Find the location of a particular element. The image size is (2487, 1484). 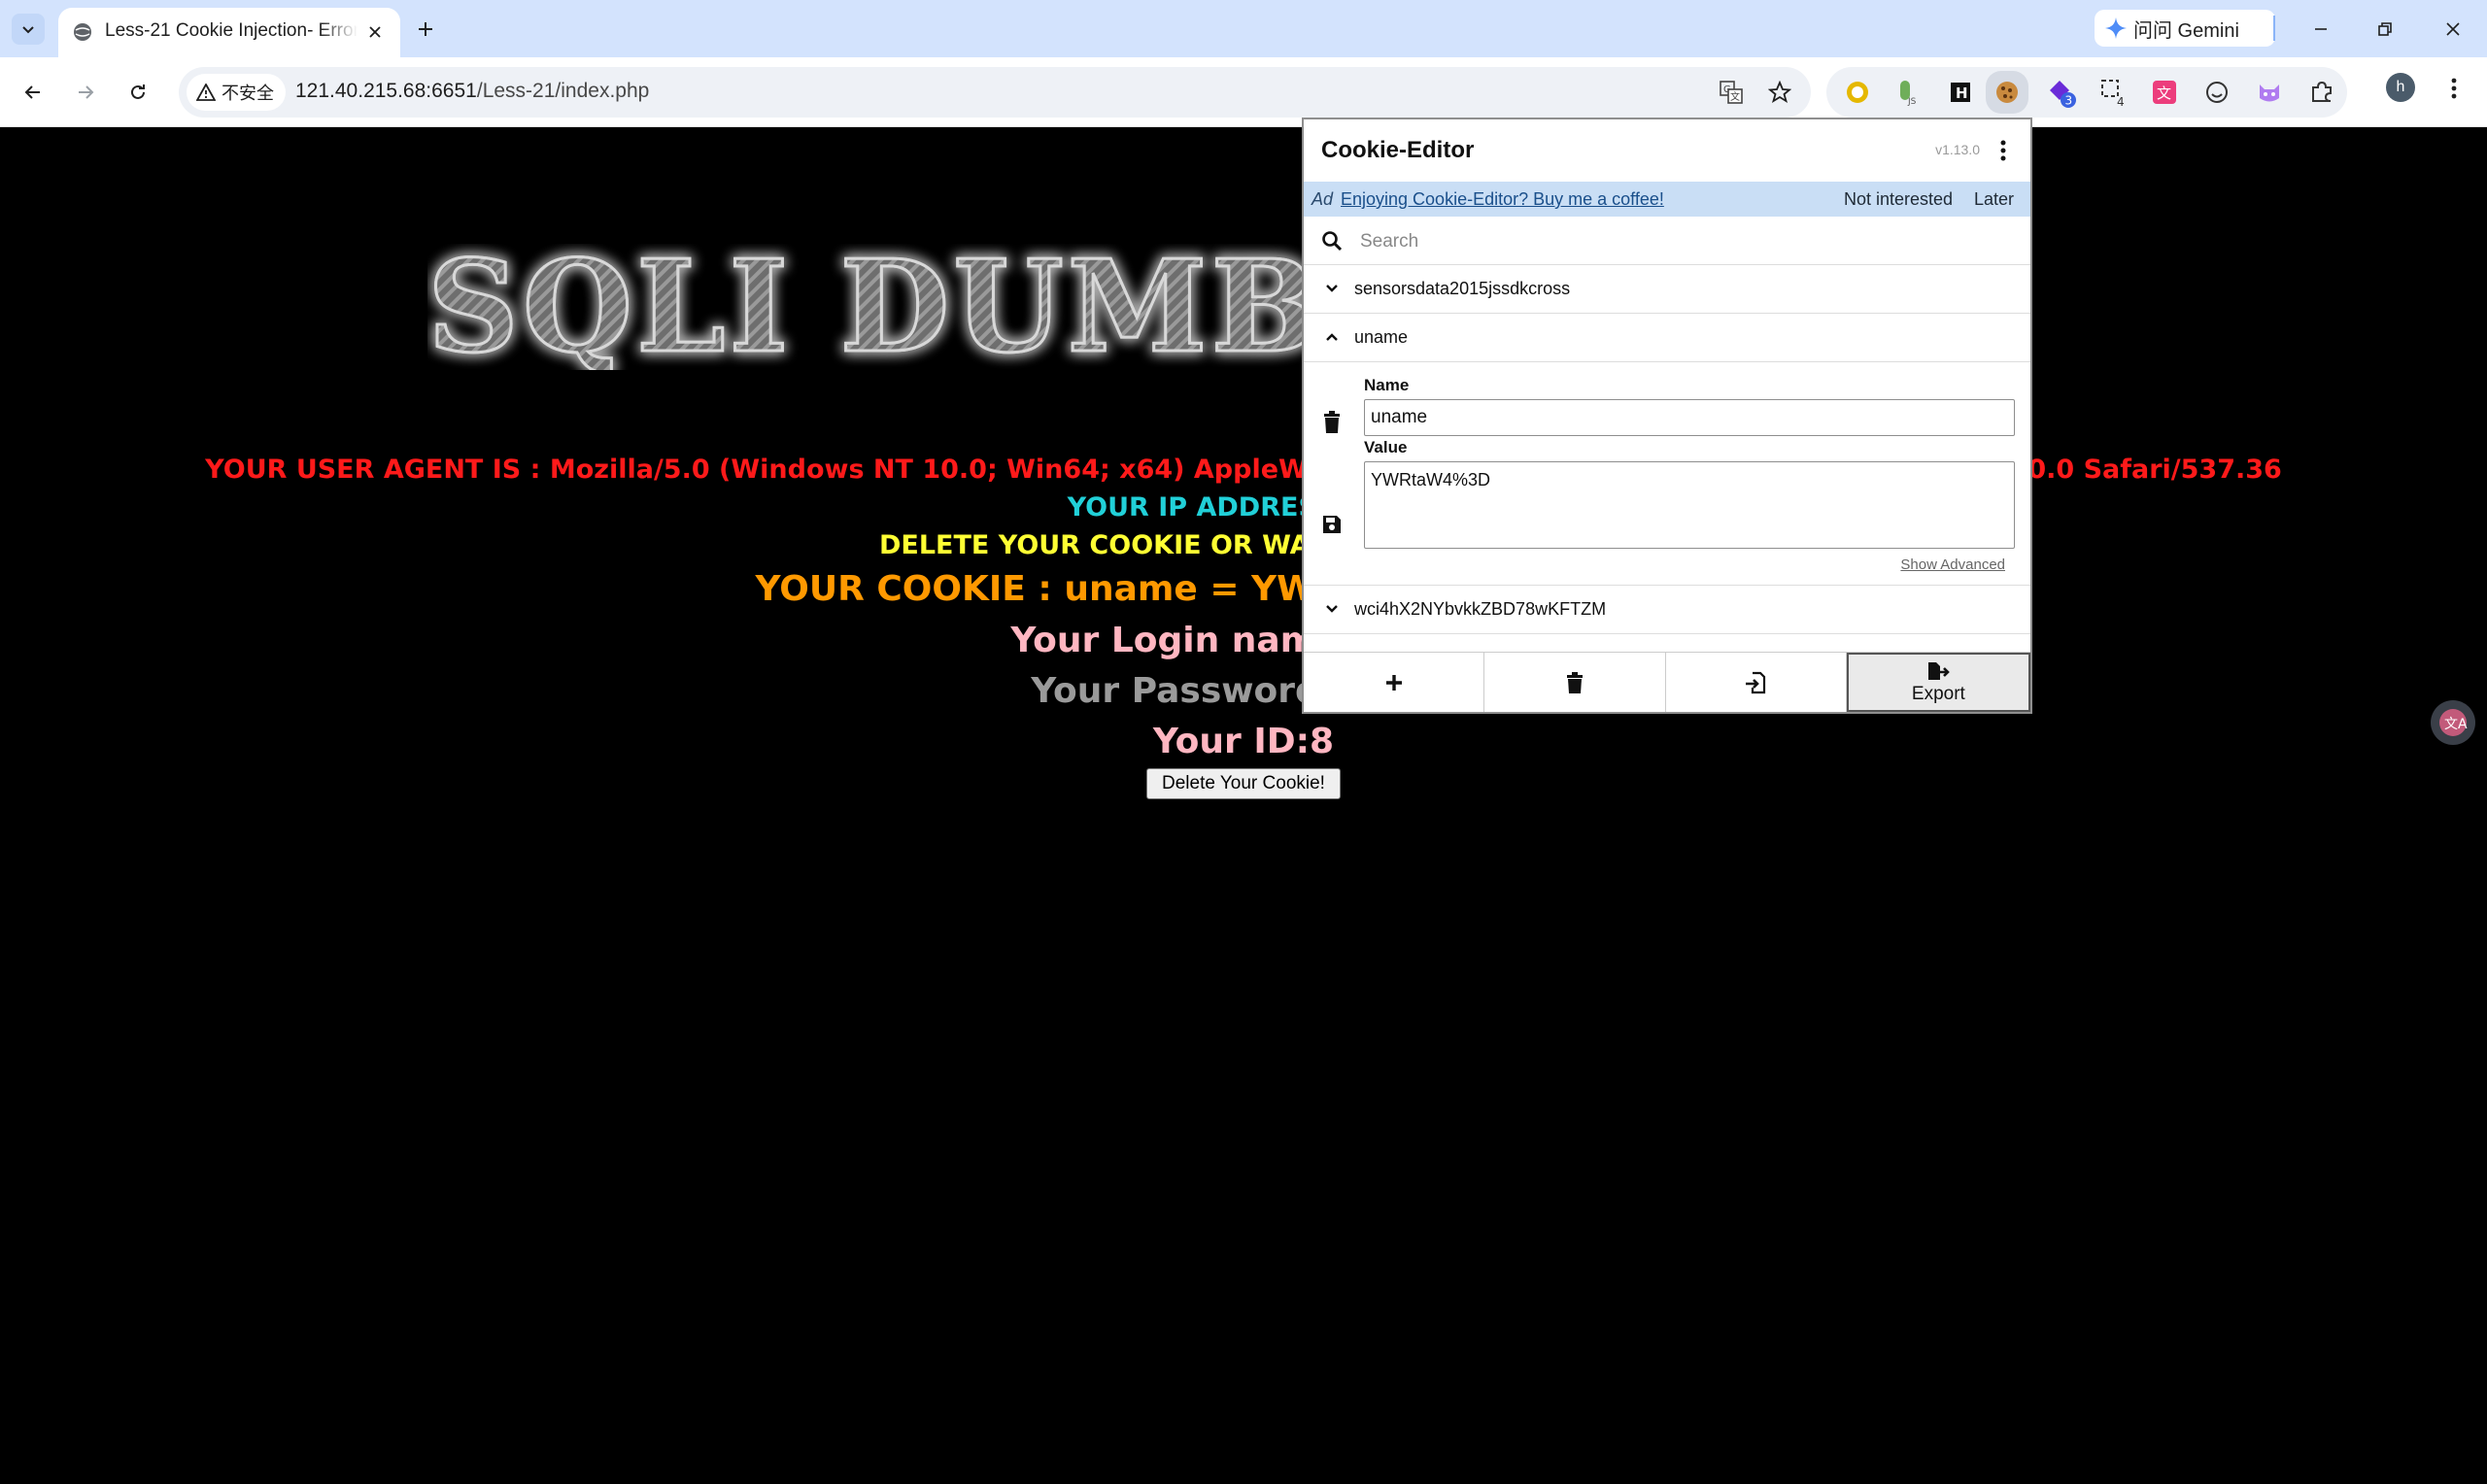

name-label: Name is located at coordinates (1387, 385).